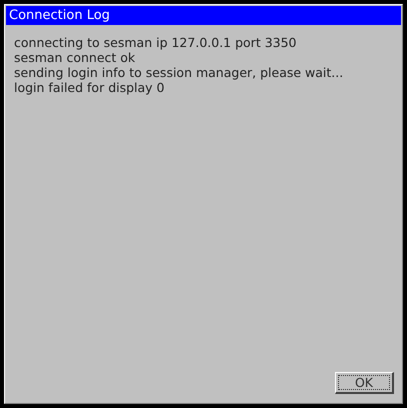 The height and width of the screenshot is (408, 407). What do you see at coordinates (75, 57) in the screenshot?
I see `log-line: sesman connect ok` at bounding box center [75, 57].